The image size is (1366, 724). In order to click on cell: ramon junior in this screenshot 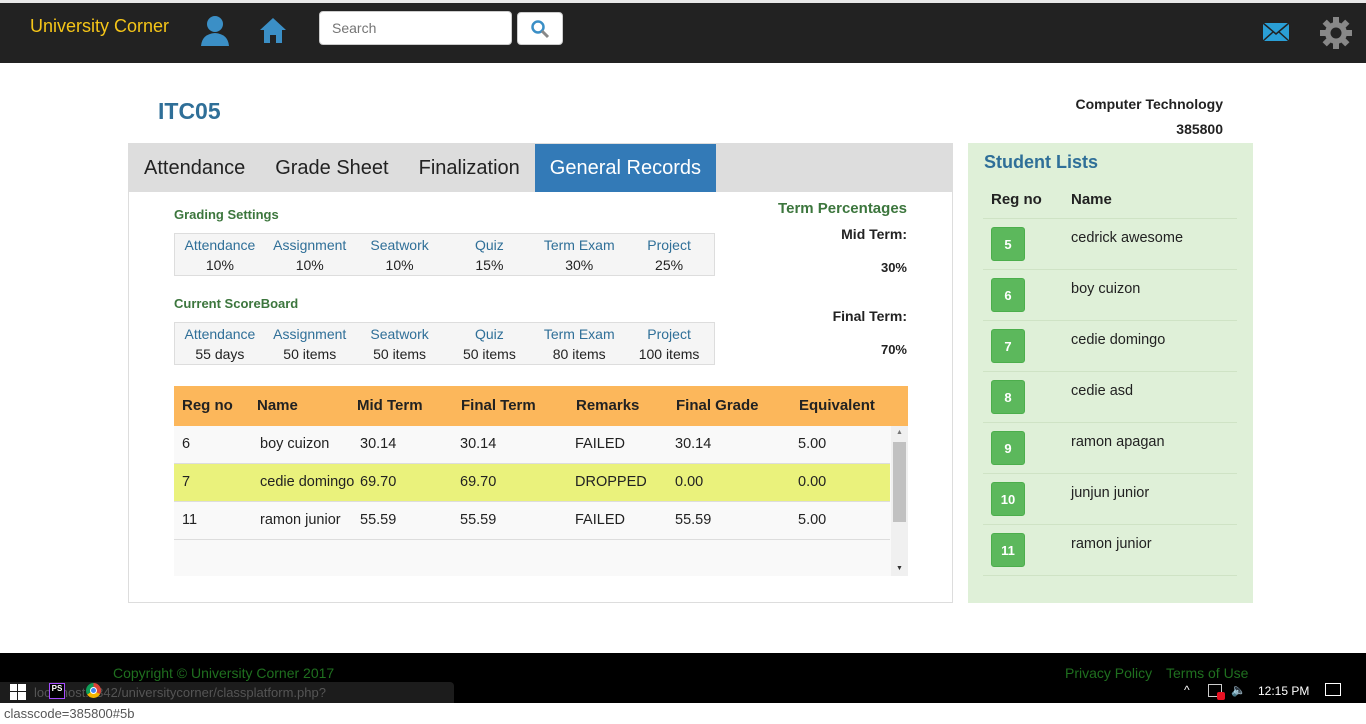, I will do `click(300, 520)`.